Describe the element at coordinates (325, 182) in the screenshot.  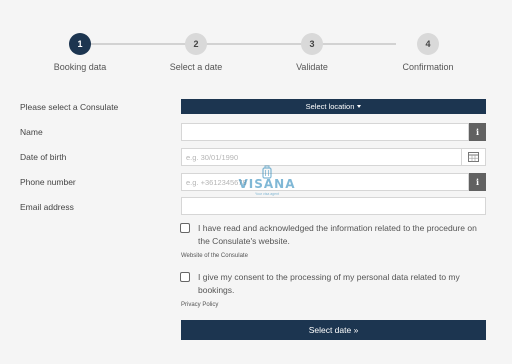
I see `phone-input` at that location.